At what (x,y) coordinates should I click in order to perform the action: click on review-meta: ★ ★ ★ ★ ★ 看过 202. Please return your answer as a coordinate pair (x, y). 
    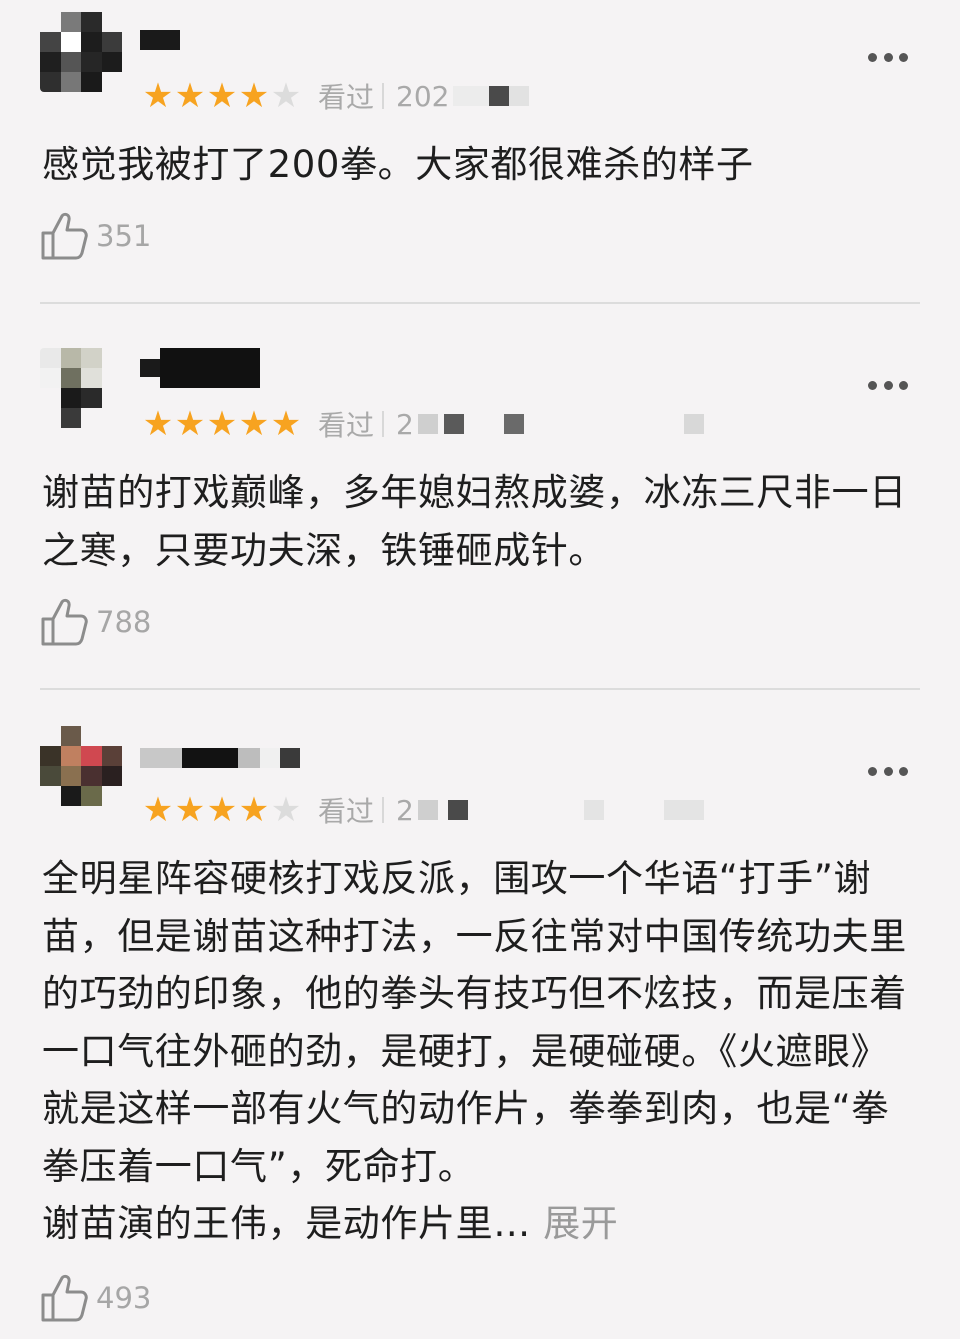
    Looking at the image, I should click on (336, 96).